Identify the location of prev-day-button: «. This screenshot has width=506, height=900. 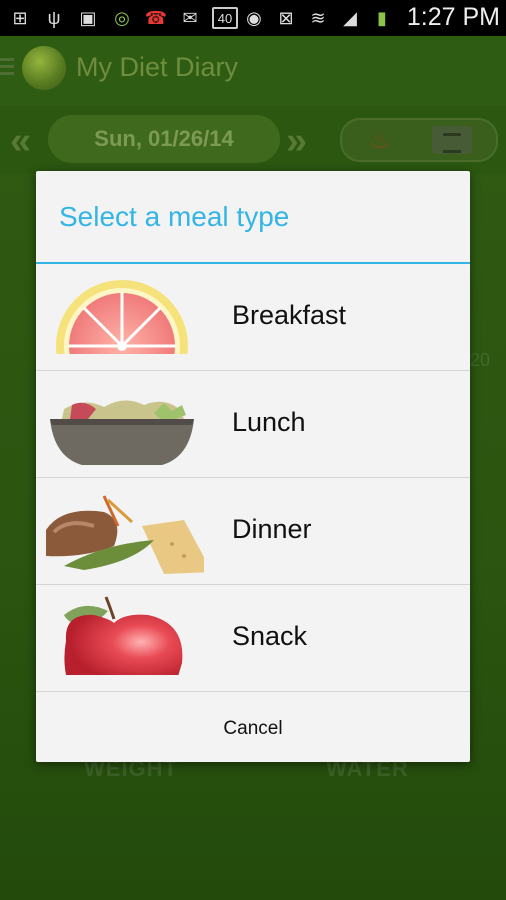
(20, 141).